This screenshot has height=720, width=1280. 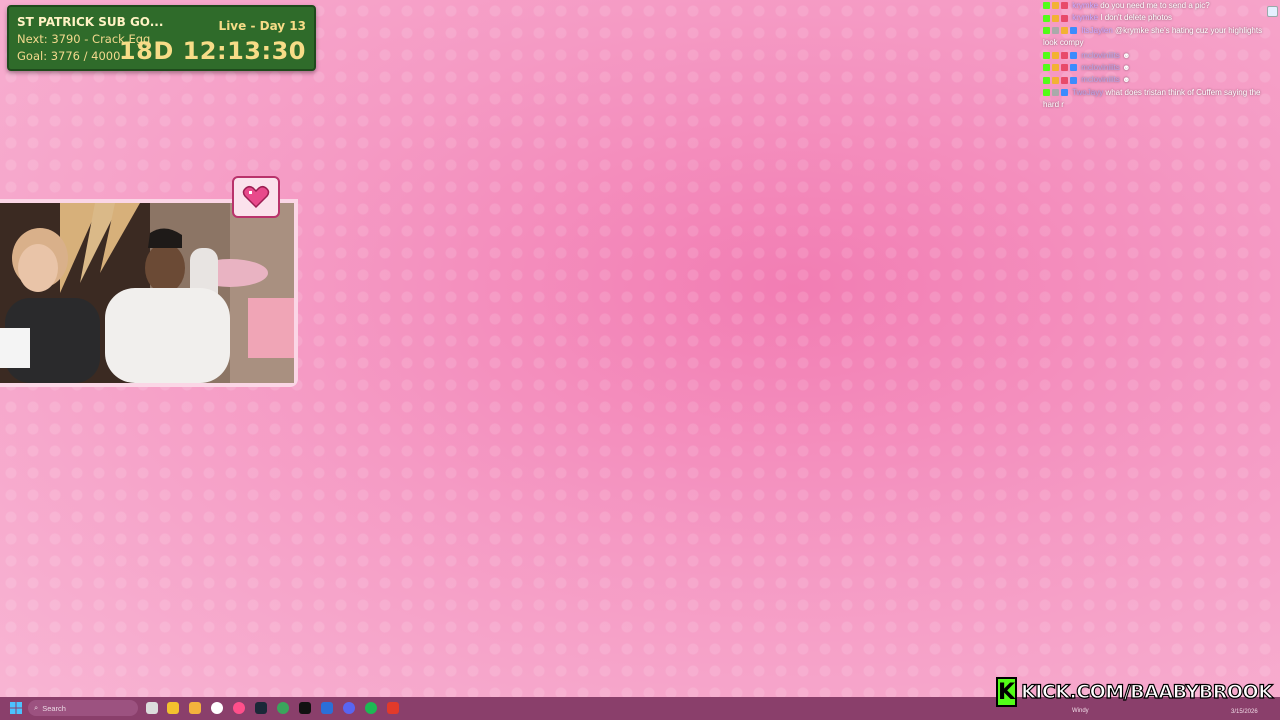 I want to click on brave-browser-icon, so click(x=393, y=708).